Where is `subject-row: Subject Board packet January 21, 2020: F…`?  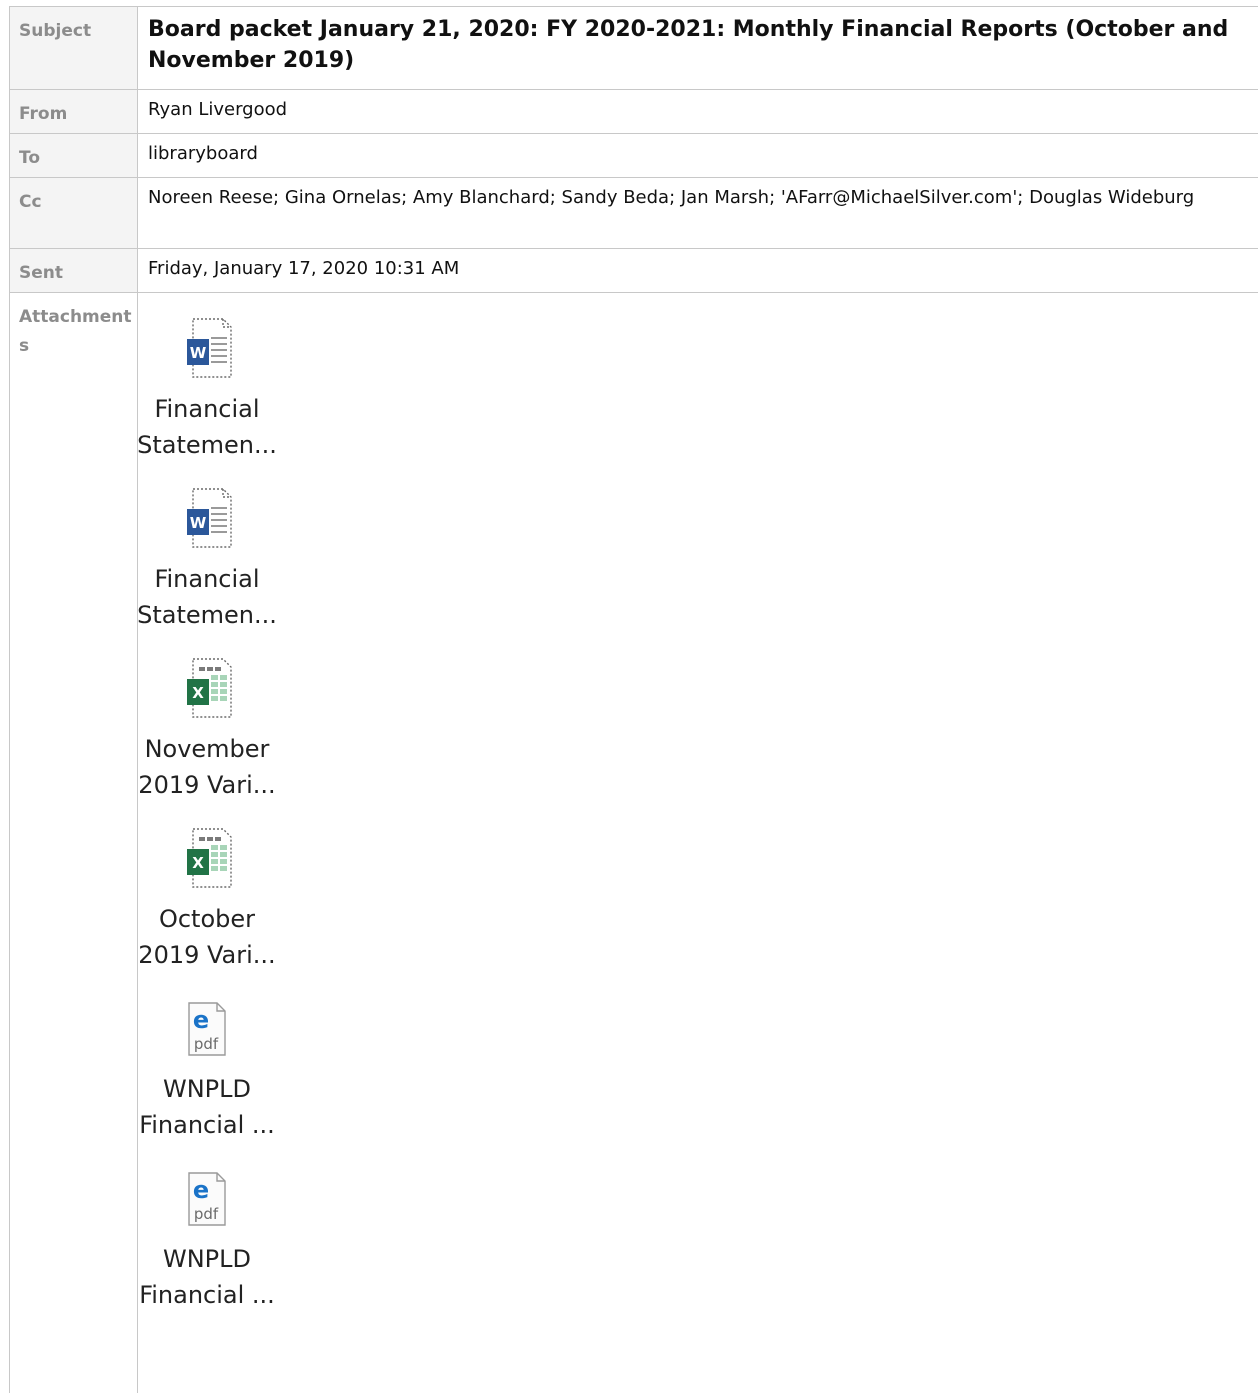
subject-row: Subject Board packet January 21, 2020: F… is located at coordinates (633, 47).